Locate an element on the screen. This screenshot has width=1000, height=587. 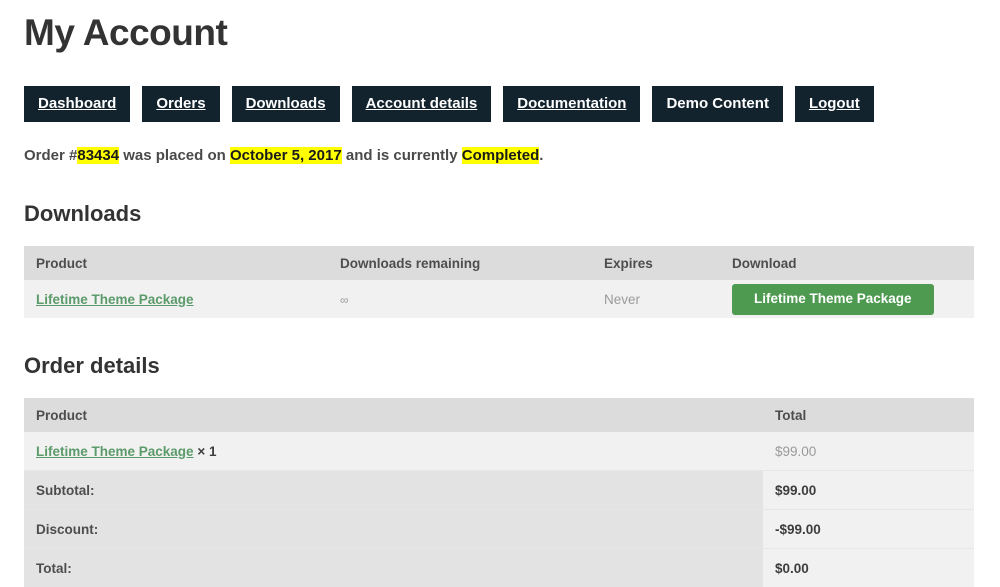
order-details-table-head: Product Total is located at coordinates (499, 415).